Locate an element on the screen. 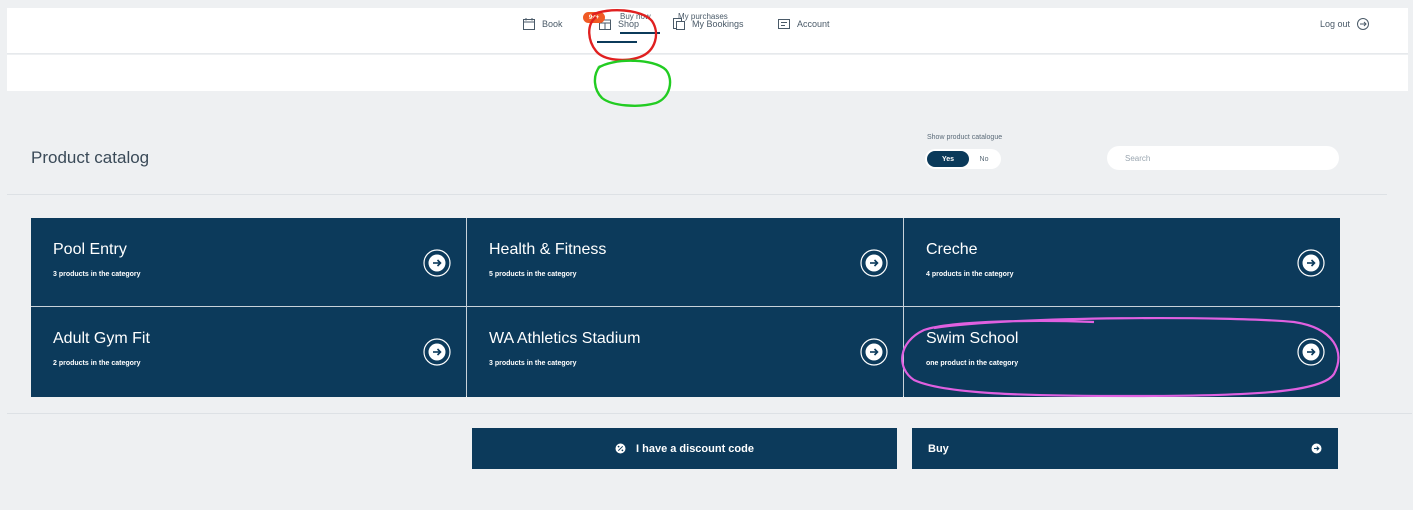  category-name: Creche is located at coordinates (952, 249).